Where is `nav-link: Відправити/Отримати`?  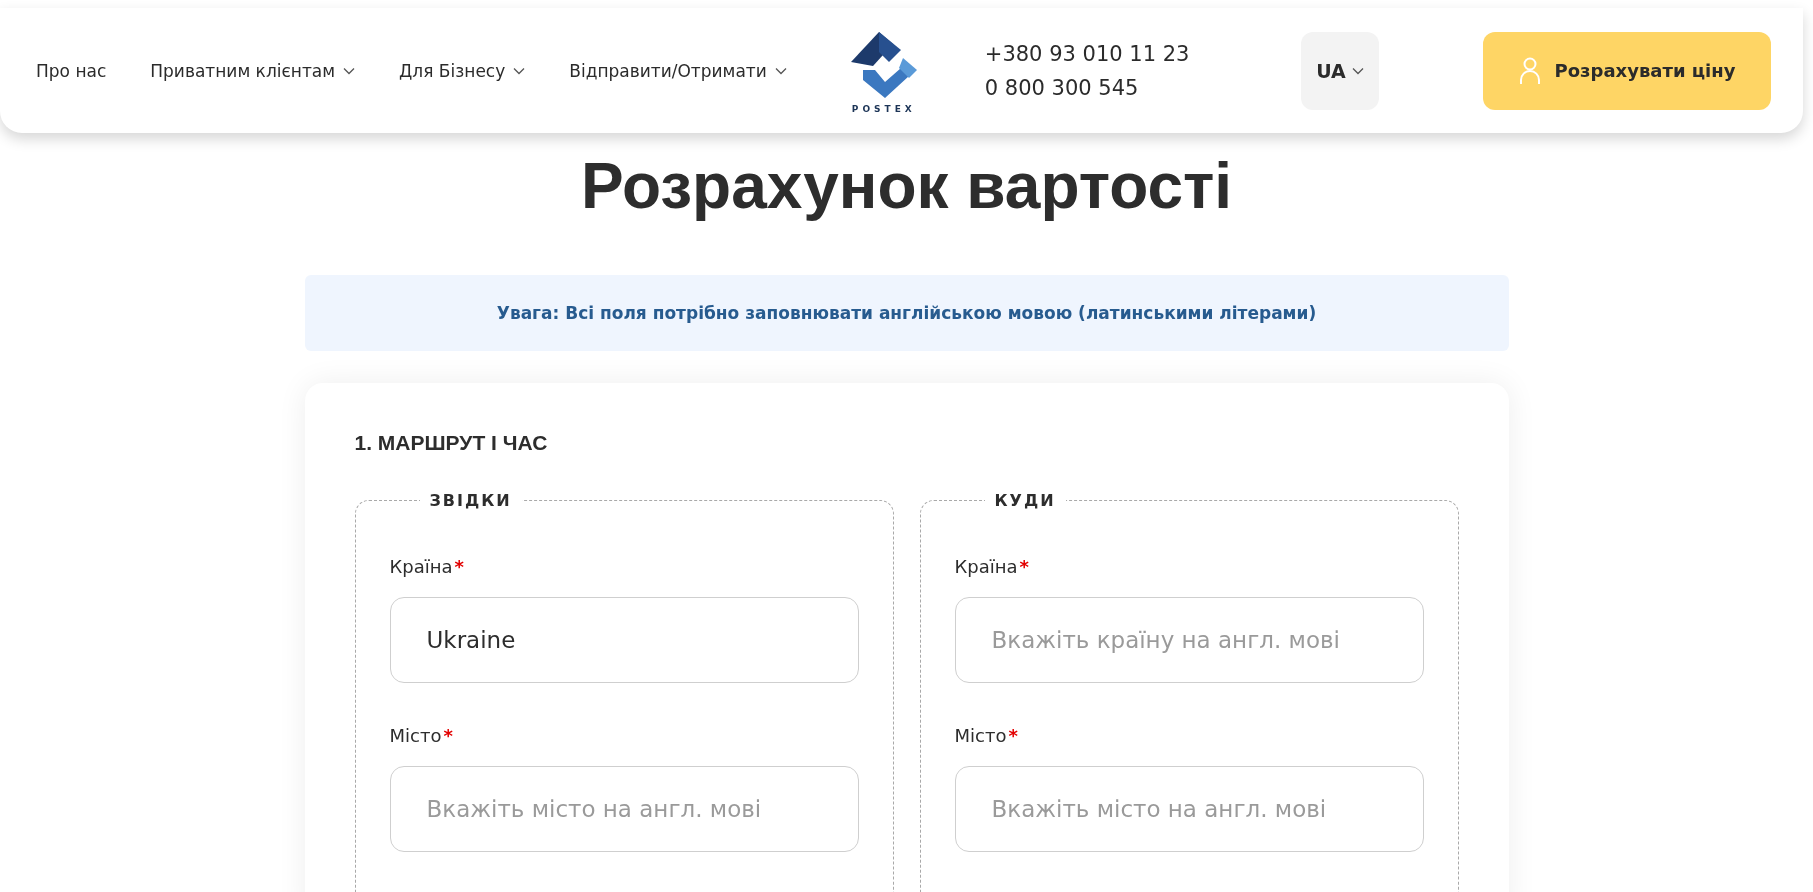
nav-link: Відправити/Отримати is located at coordinates (678, 70).